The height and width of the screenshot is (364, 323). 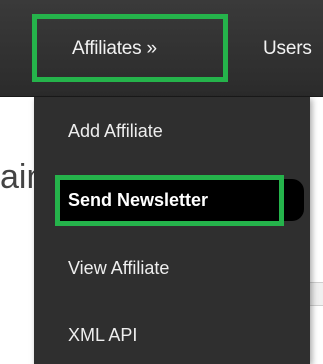 I want to click on menu-item-add-affiliate: Add Affiliate, so click(x=115, y=131).